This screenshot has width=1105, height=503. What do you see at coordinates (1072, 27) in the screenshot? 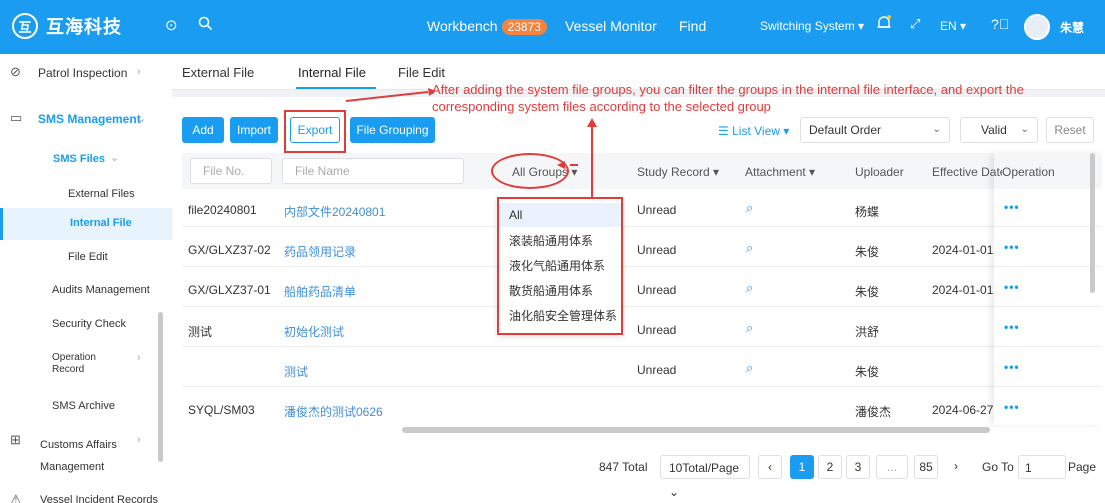
I see `user-name: 朱慧` at bounding box center [1072, 27].